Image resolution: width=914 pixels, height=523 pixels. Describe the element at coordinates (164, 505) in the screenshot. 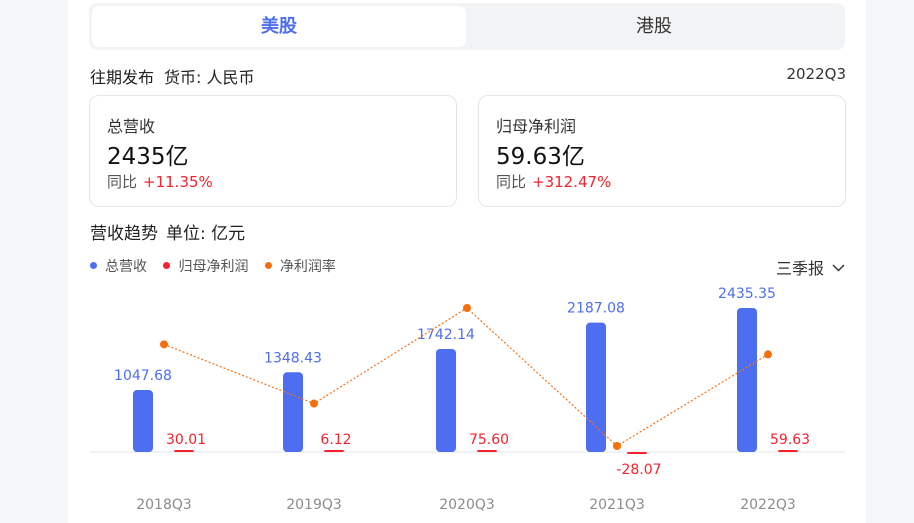

I see `x-tick-label: 2018Q3` at that location.